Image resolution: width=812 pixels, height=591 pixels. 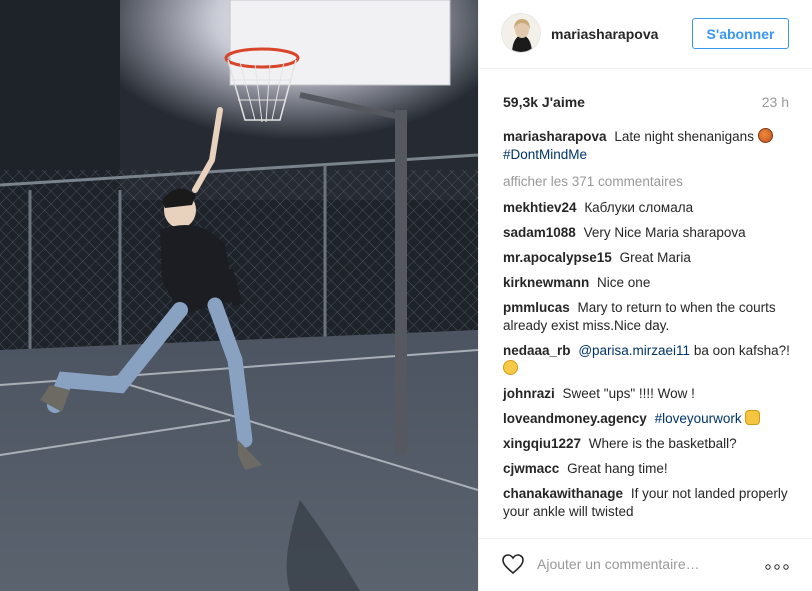 What do you see at coordinates (655, 257) in the screenshot?
I see `comment-text: Great Maria` at bounding box center [655, 257].